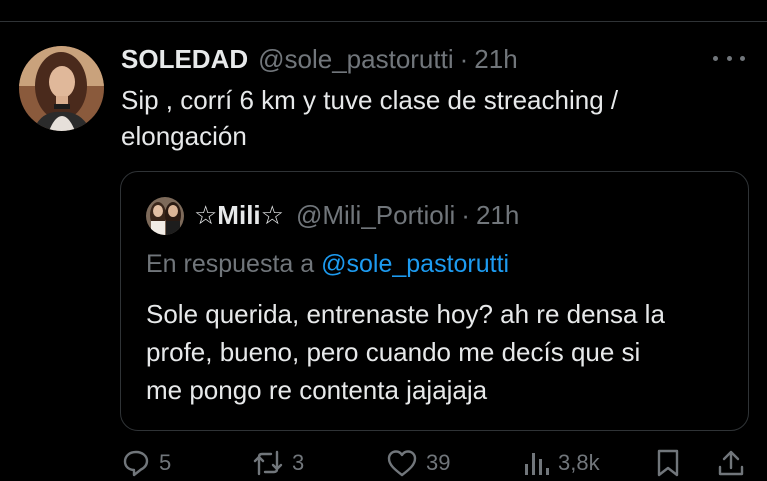  Describe the element at coordinates (136, 463) in the screenshot. I see `reply-icon` at that location.